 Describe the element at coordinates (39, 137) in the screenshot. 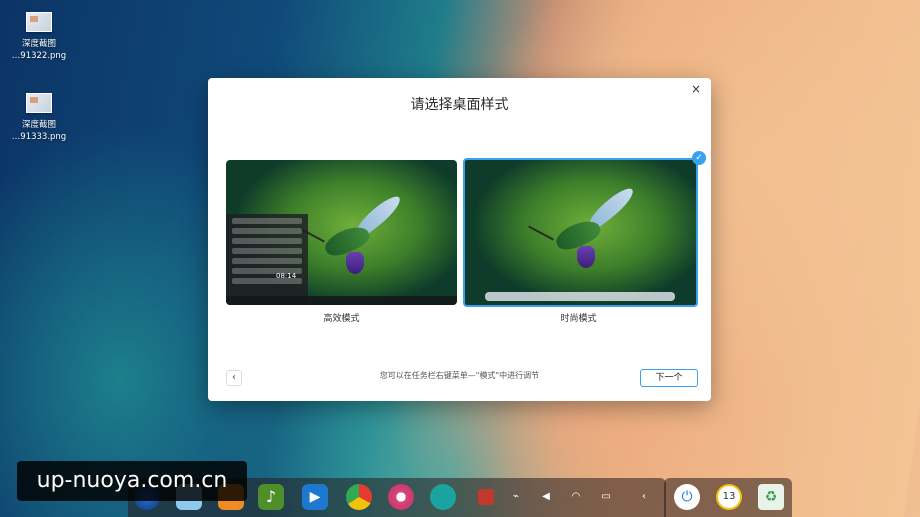

I see `desktop-icon-filename: …91333.png` at that location.